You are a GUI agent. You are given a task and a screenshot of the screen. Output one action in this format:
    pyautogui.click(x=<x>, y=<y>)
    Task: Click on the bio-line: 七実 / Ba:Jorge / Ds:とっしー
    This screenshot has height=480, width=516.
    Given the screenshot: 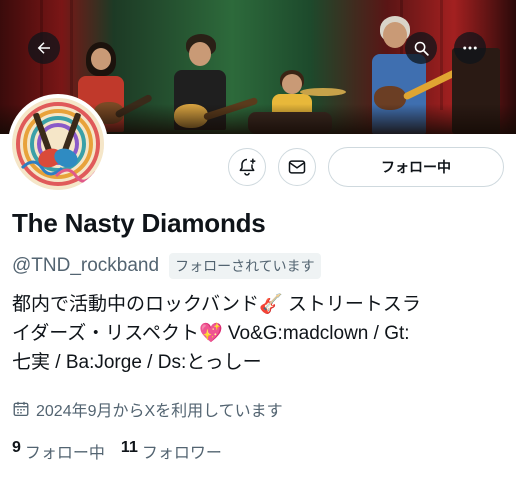 What is the action you would take?
    pyautogui.click(x=137, y=362)
    